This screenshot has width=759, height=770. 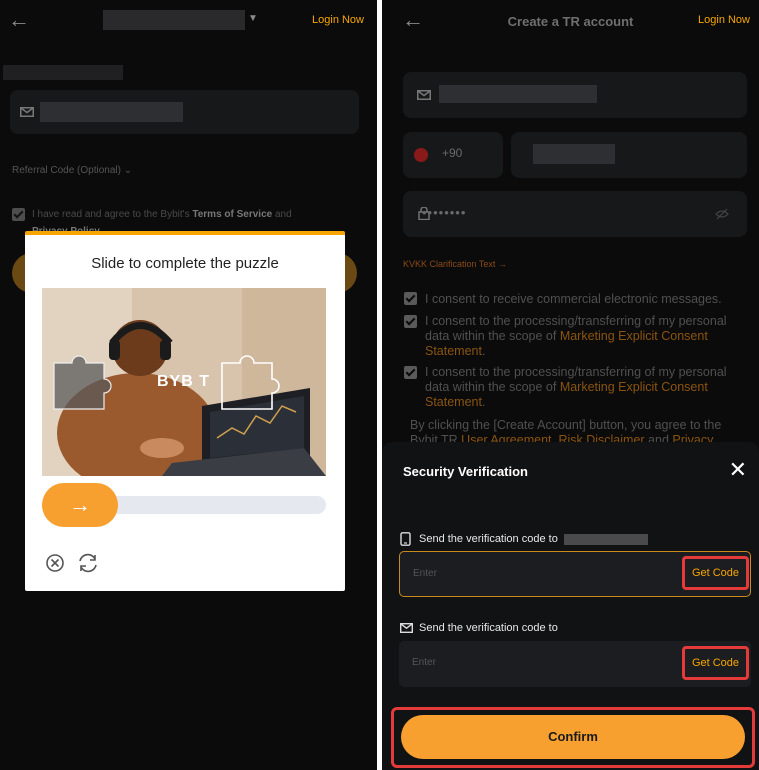 I want to click on referral-code-toggle: Referral Code (Optional) ⌄, so click(x=72, y=170).